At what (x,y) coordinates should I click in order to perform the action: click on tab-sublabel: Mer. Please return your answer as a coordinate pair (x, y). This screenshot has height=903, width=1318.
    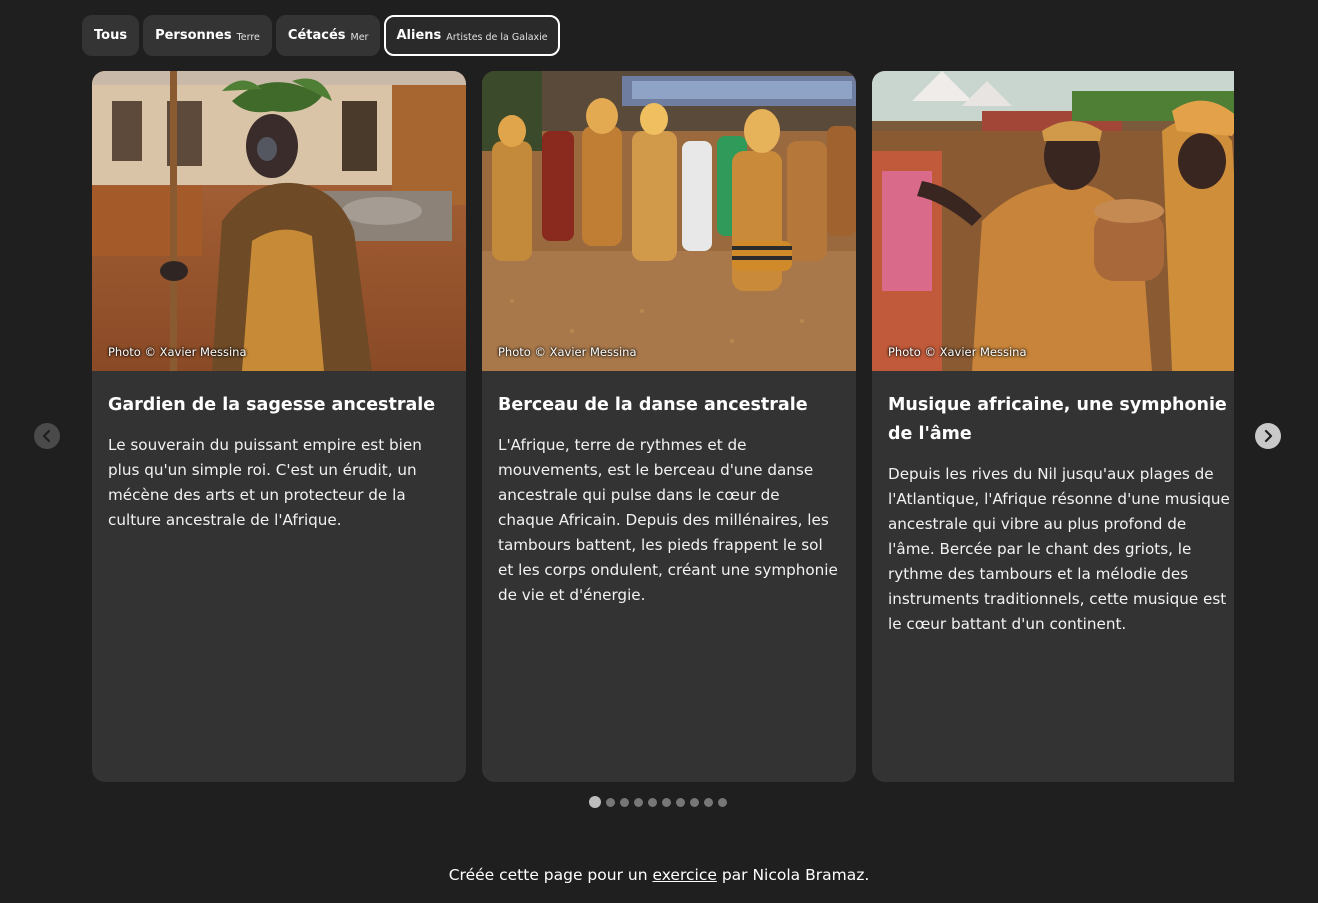
    Looking at the image, I should click on (359, 37).